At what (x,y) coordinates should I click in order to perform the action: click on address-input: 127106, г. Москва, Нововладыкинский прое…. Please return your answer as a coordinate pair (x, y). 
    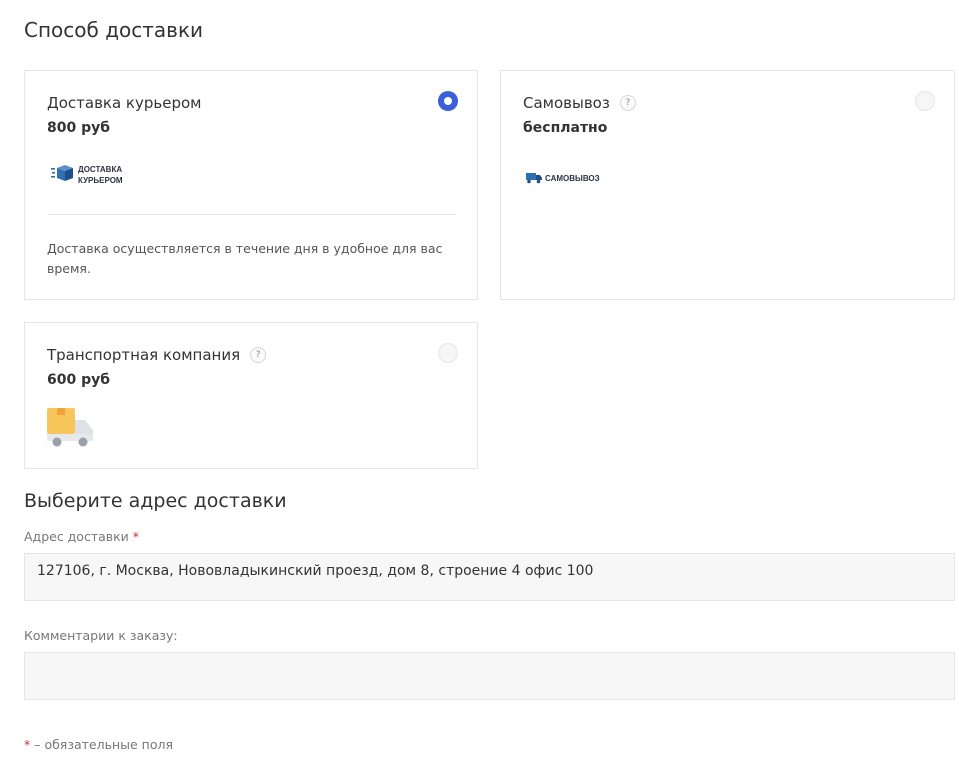
    Looking at the image, I should click on (489, 577).